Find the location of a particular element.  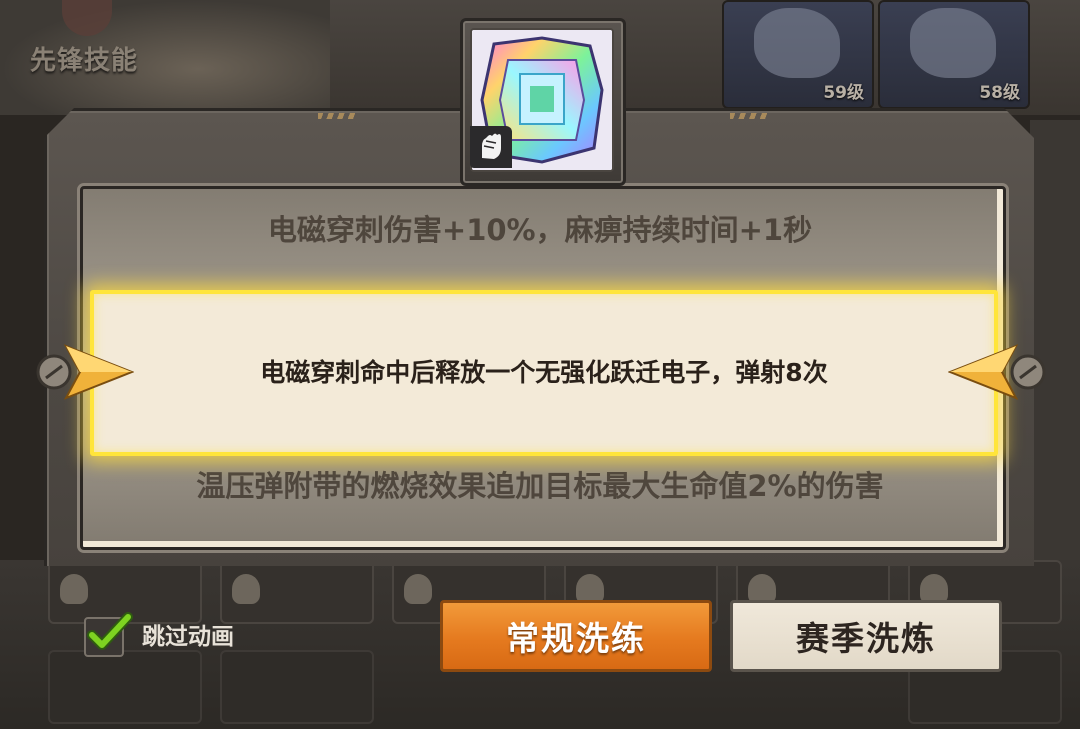

arrow-left-icon is located at coordinates (997, 372).